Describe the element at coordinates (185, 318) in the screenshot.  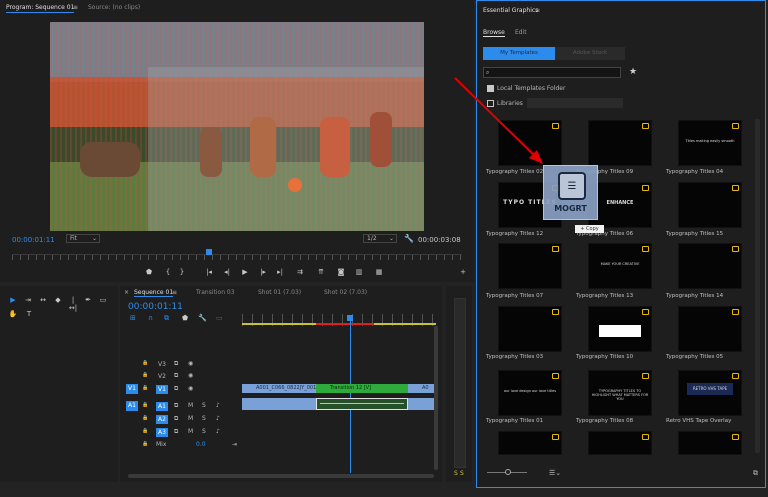
I see `add-marker-icon: ⬟` at that location.